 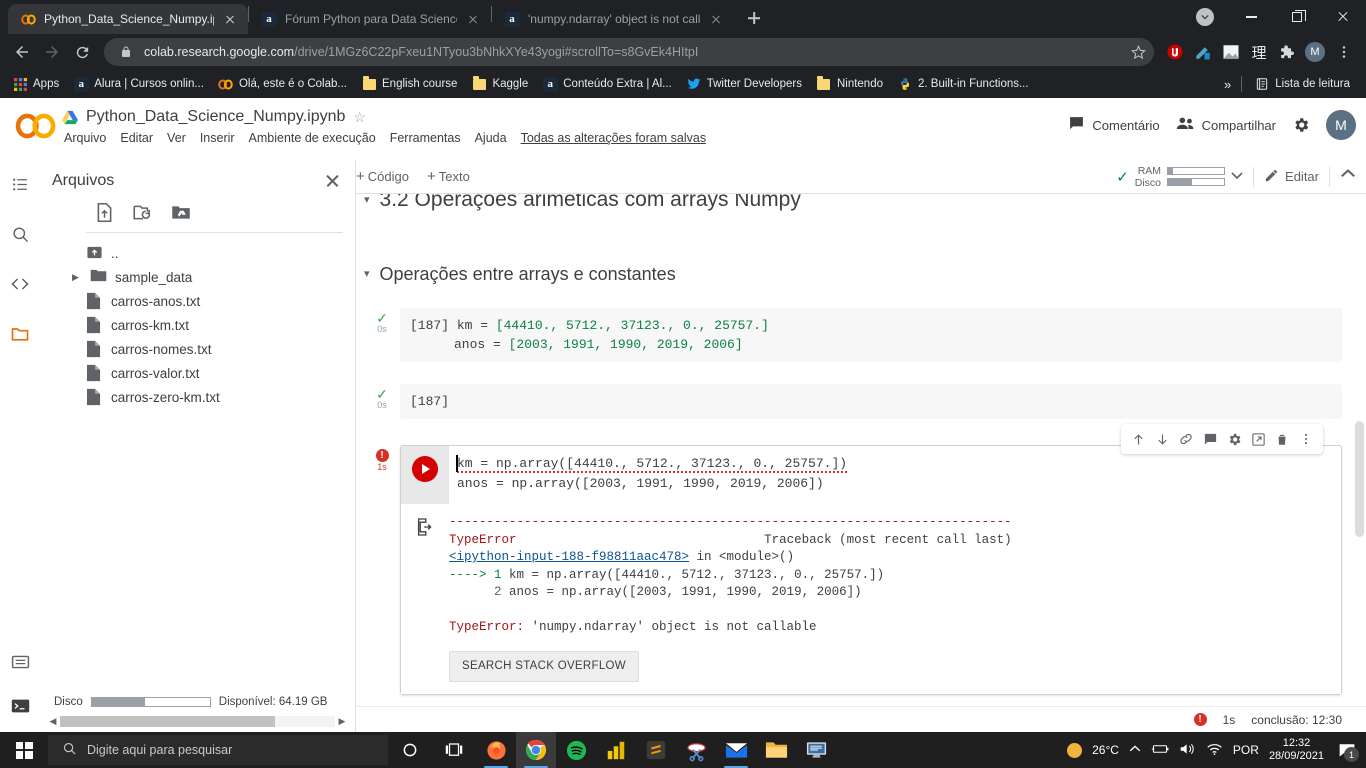 I want to click on colab-logo, so click(x=36, y=126).